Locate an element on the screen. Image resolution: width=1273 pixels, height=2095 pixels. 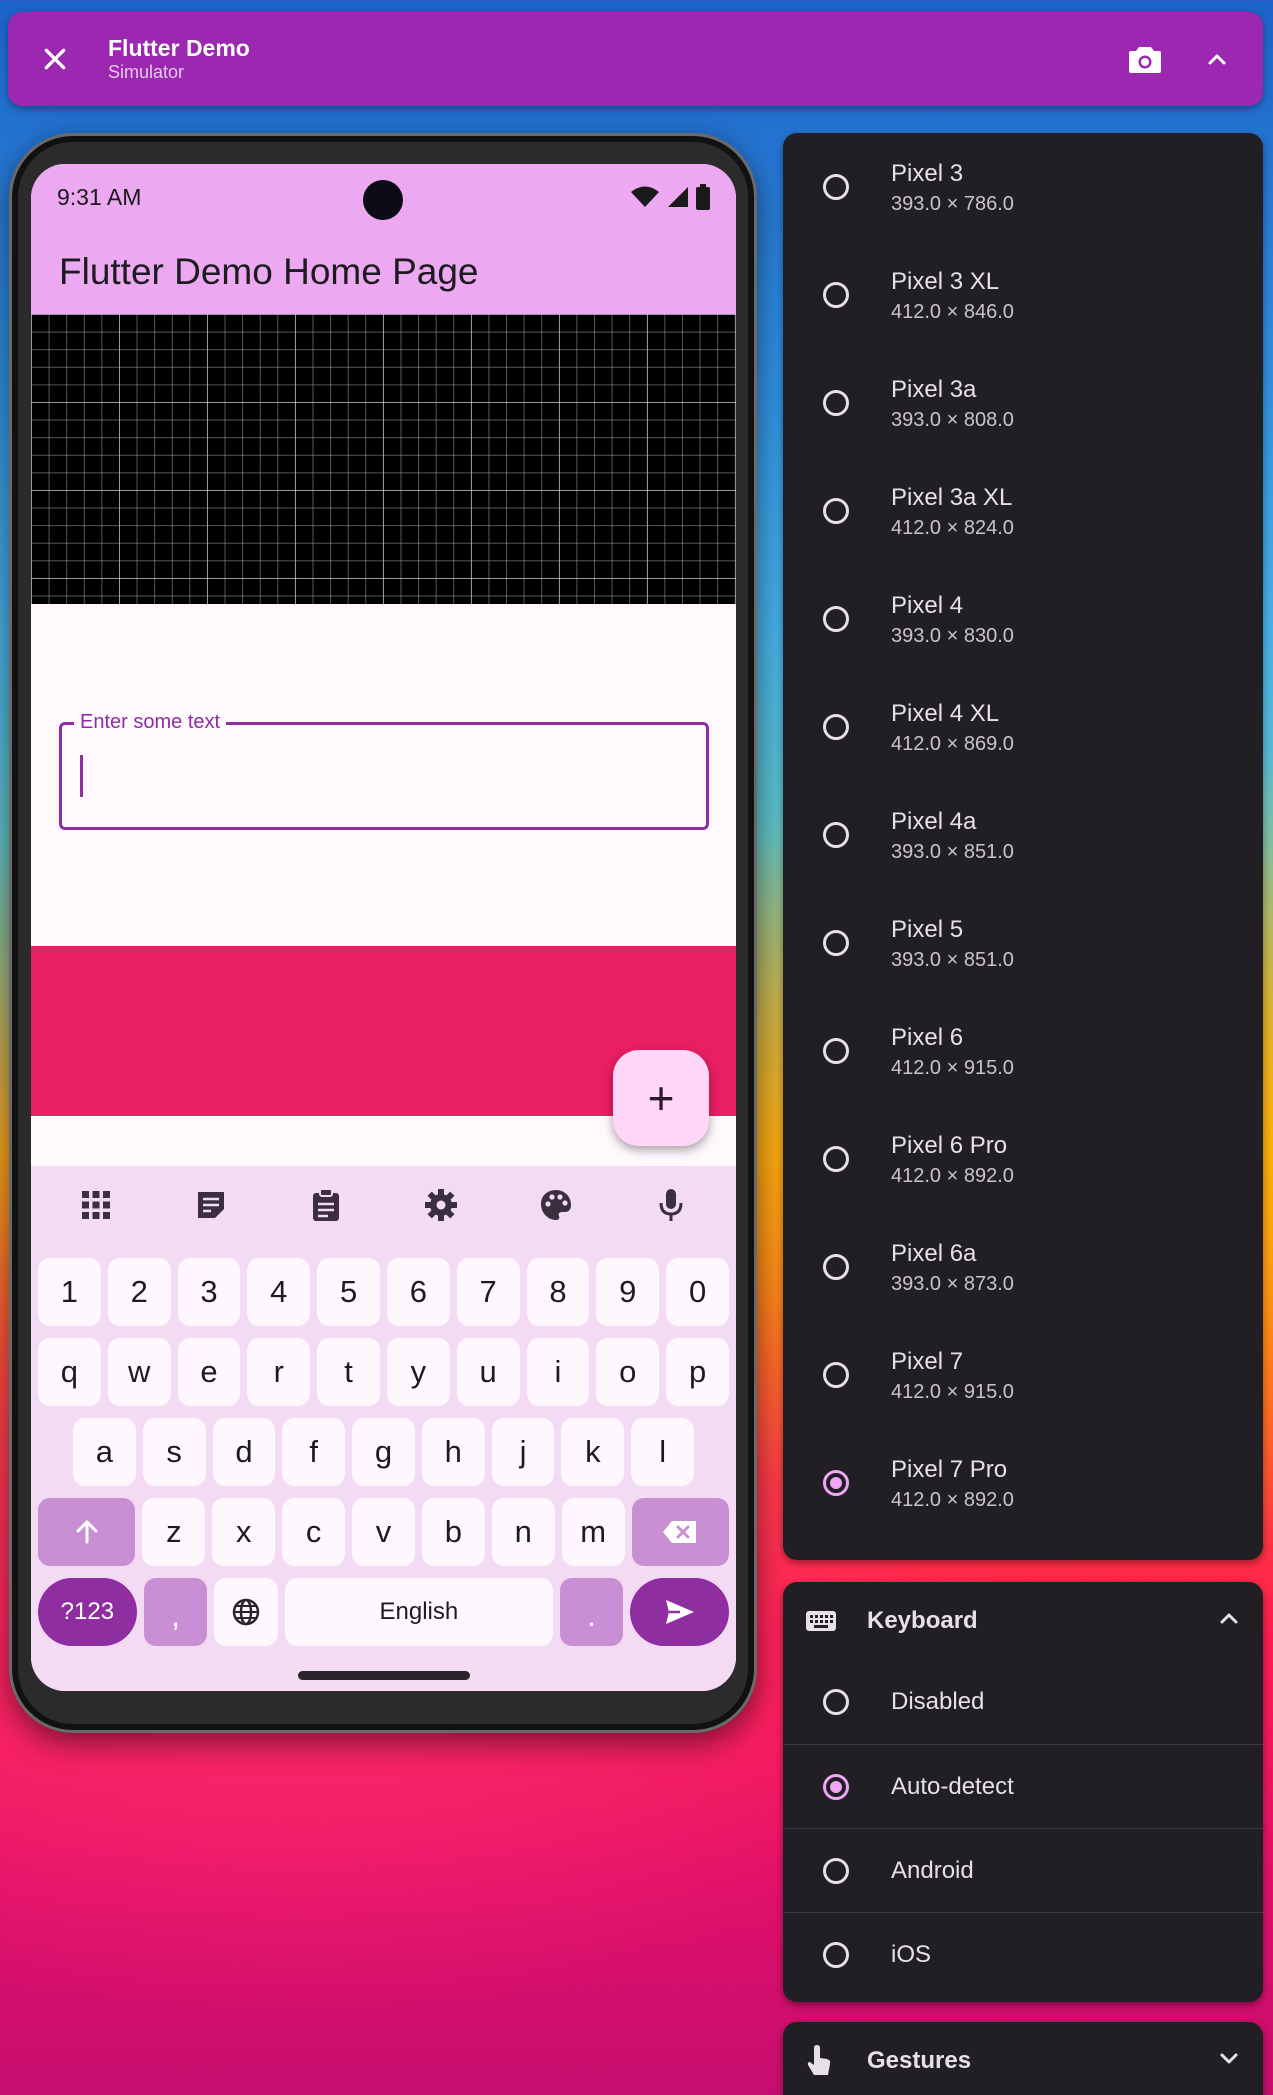
key-l: l is located at coordinates (663, 1452).